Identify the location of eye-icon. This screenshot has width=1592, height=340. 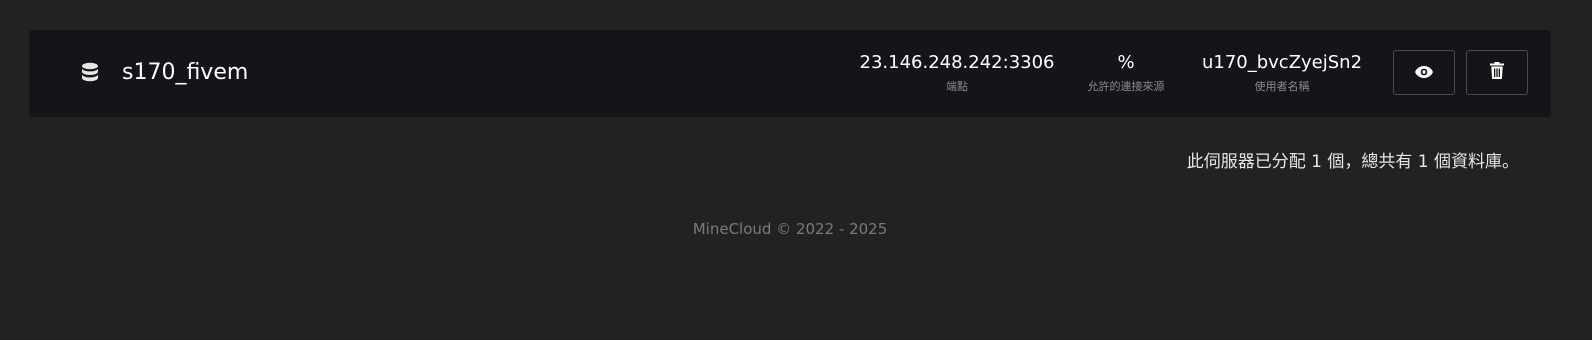
(1424, 72).